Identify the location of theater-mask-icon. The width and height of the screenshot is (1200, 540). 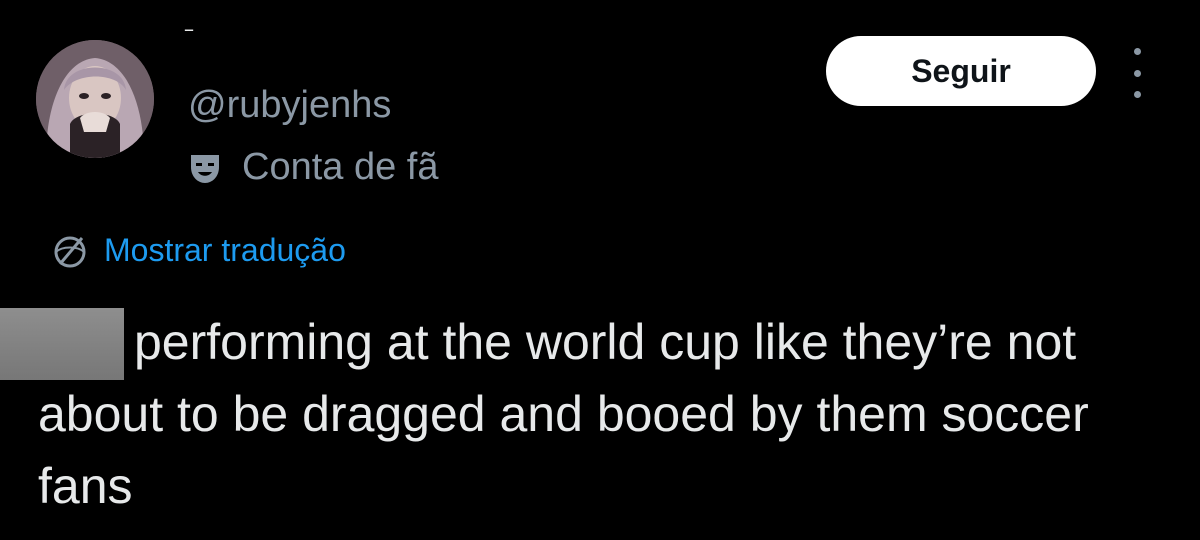
(205, 168).